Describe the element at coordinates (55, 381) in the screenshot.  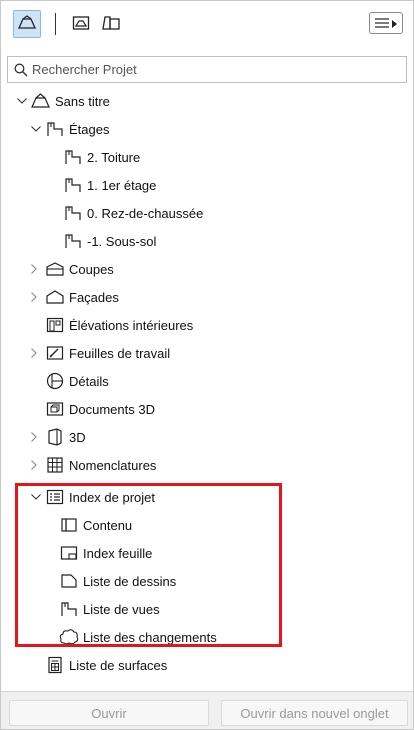
I see `detail-icon` at that location.